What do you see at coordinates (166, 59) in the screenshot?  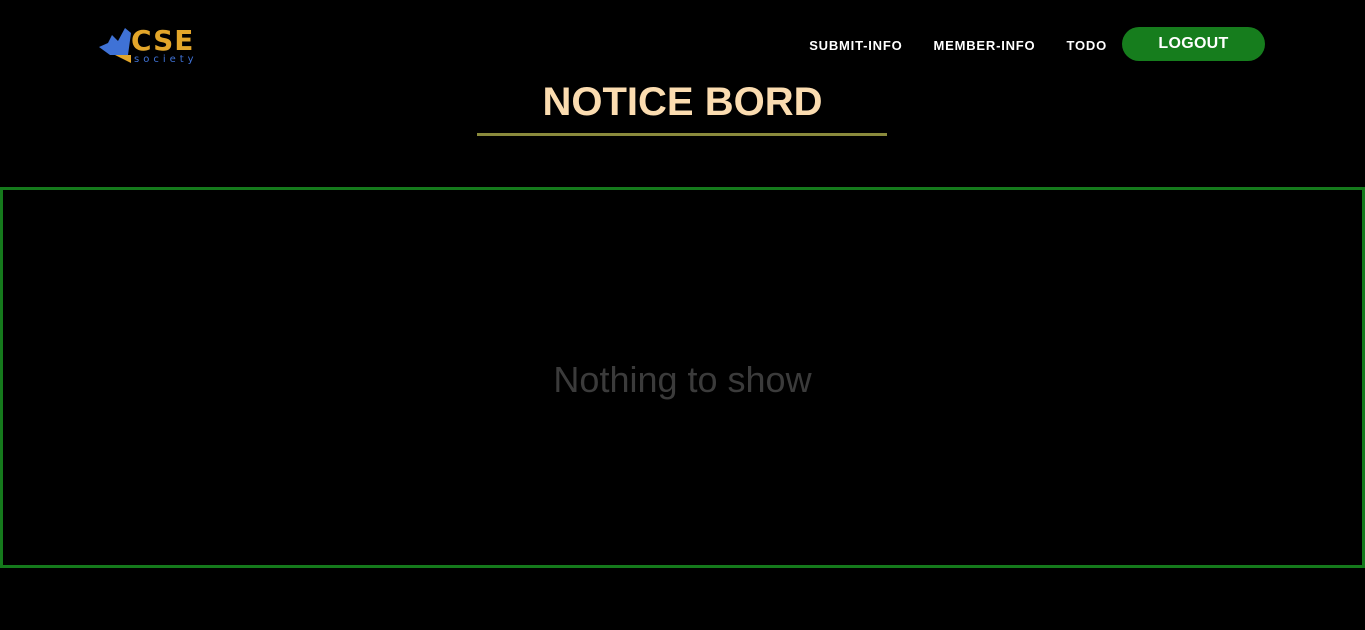 I see `logo-subtext: society` at bounding box center [166, 59].